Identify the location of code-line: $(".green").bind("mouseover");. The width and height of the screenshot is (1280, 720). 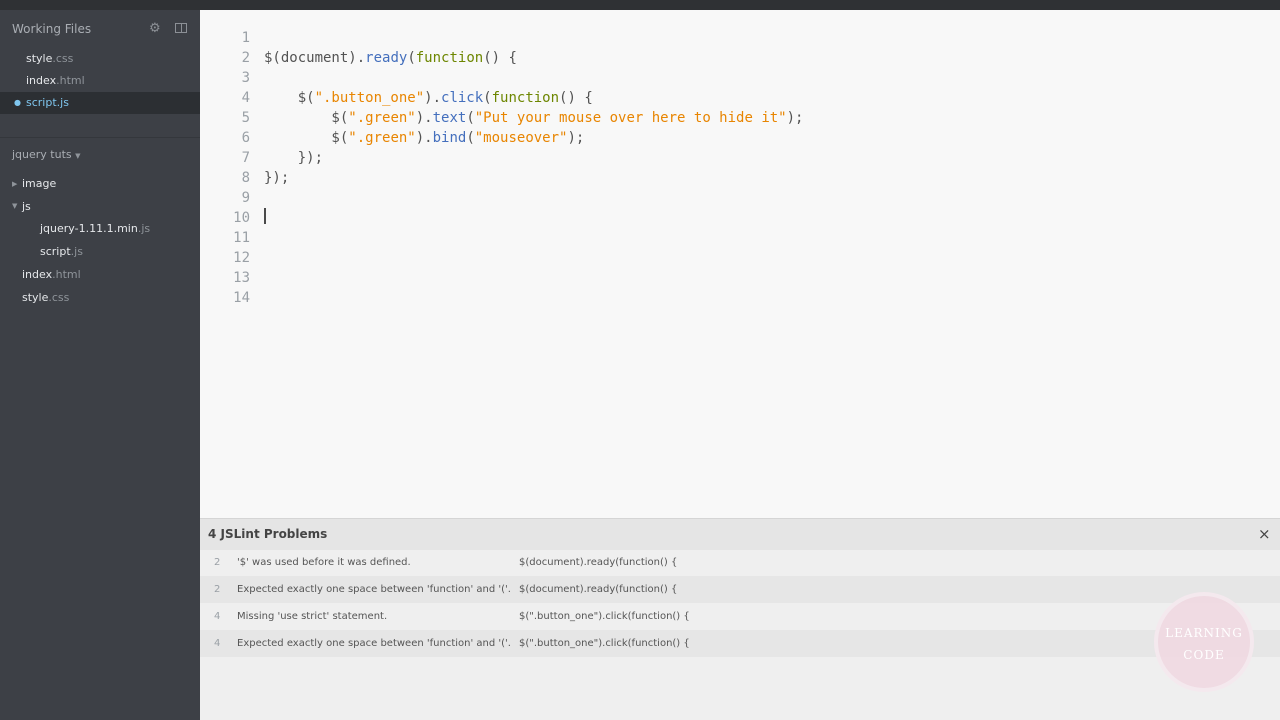
(533, 138).